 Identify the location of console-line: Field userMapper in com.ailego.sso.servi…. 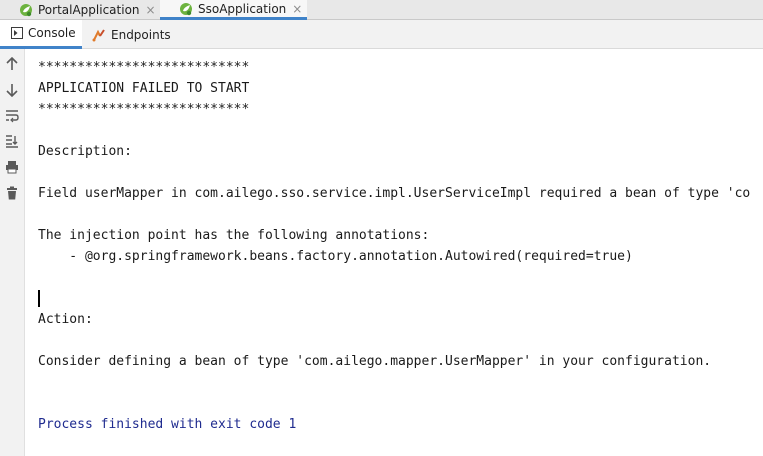
(394, 193).